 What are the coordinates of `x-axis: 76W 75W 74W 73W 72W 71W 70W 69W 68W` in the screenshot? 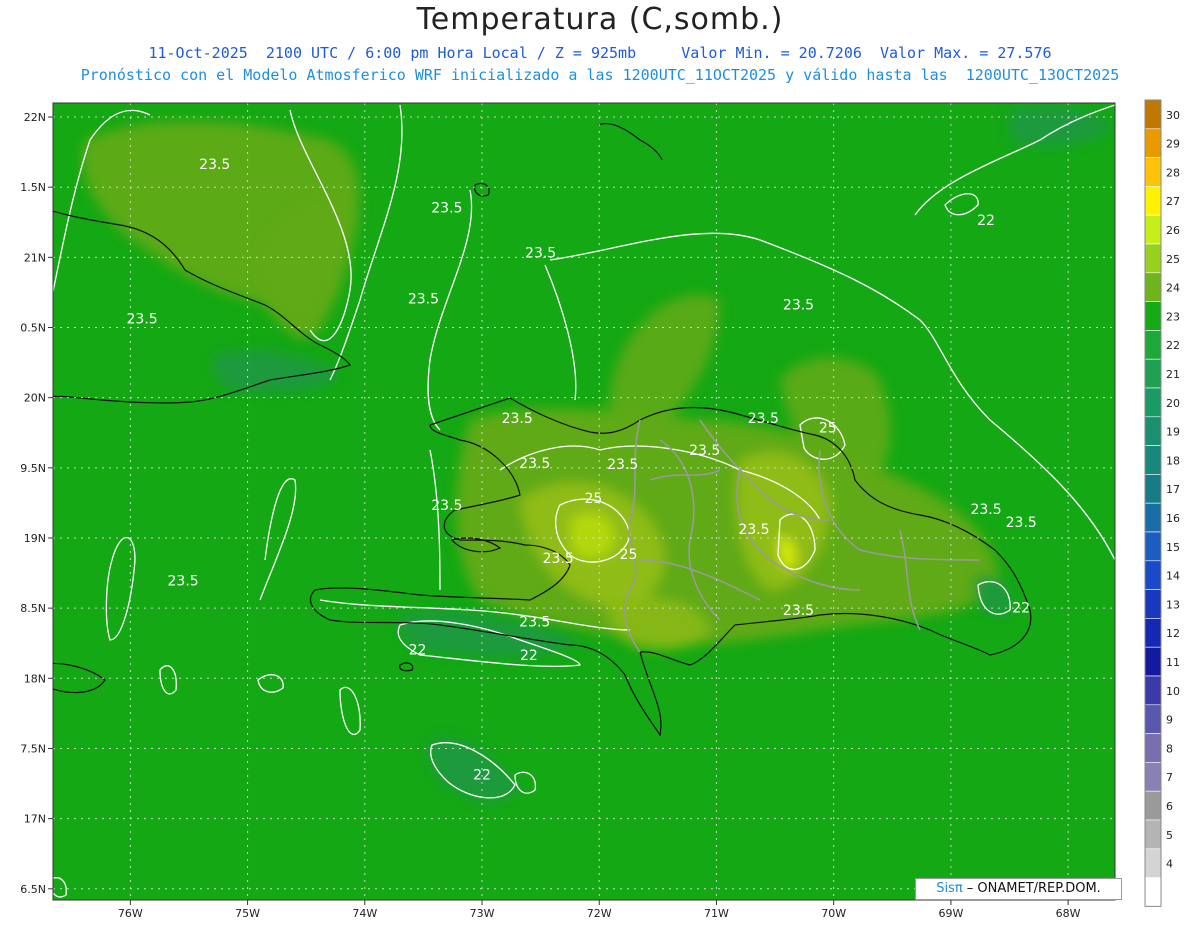 It's located at (599, 910).